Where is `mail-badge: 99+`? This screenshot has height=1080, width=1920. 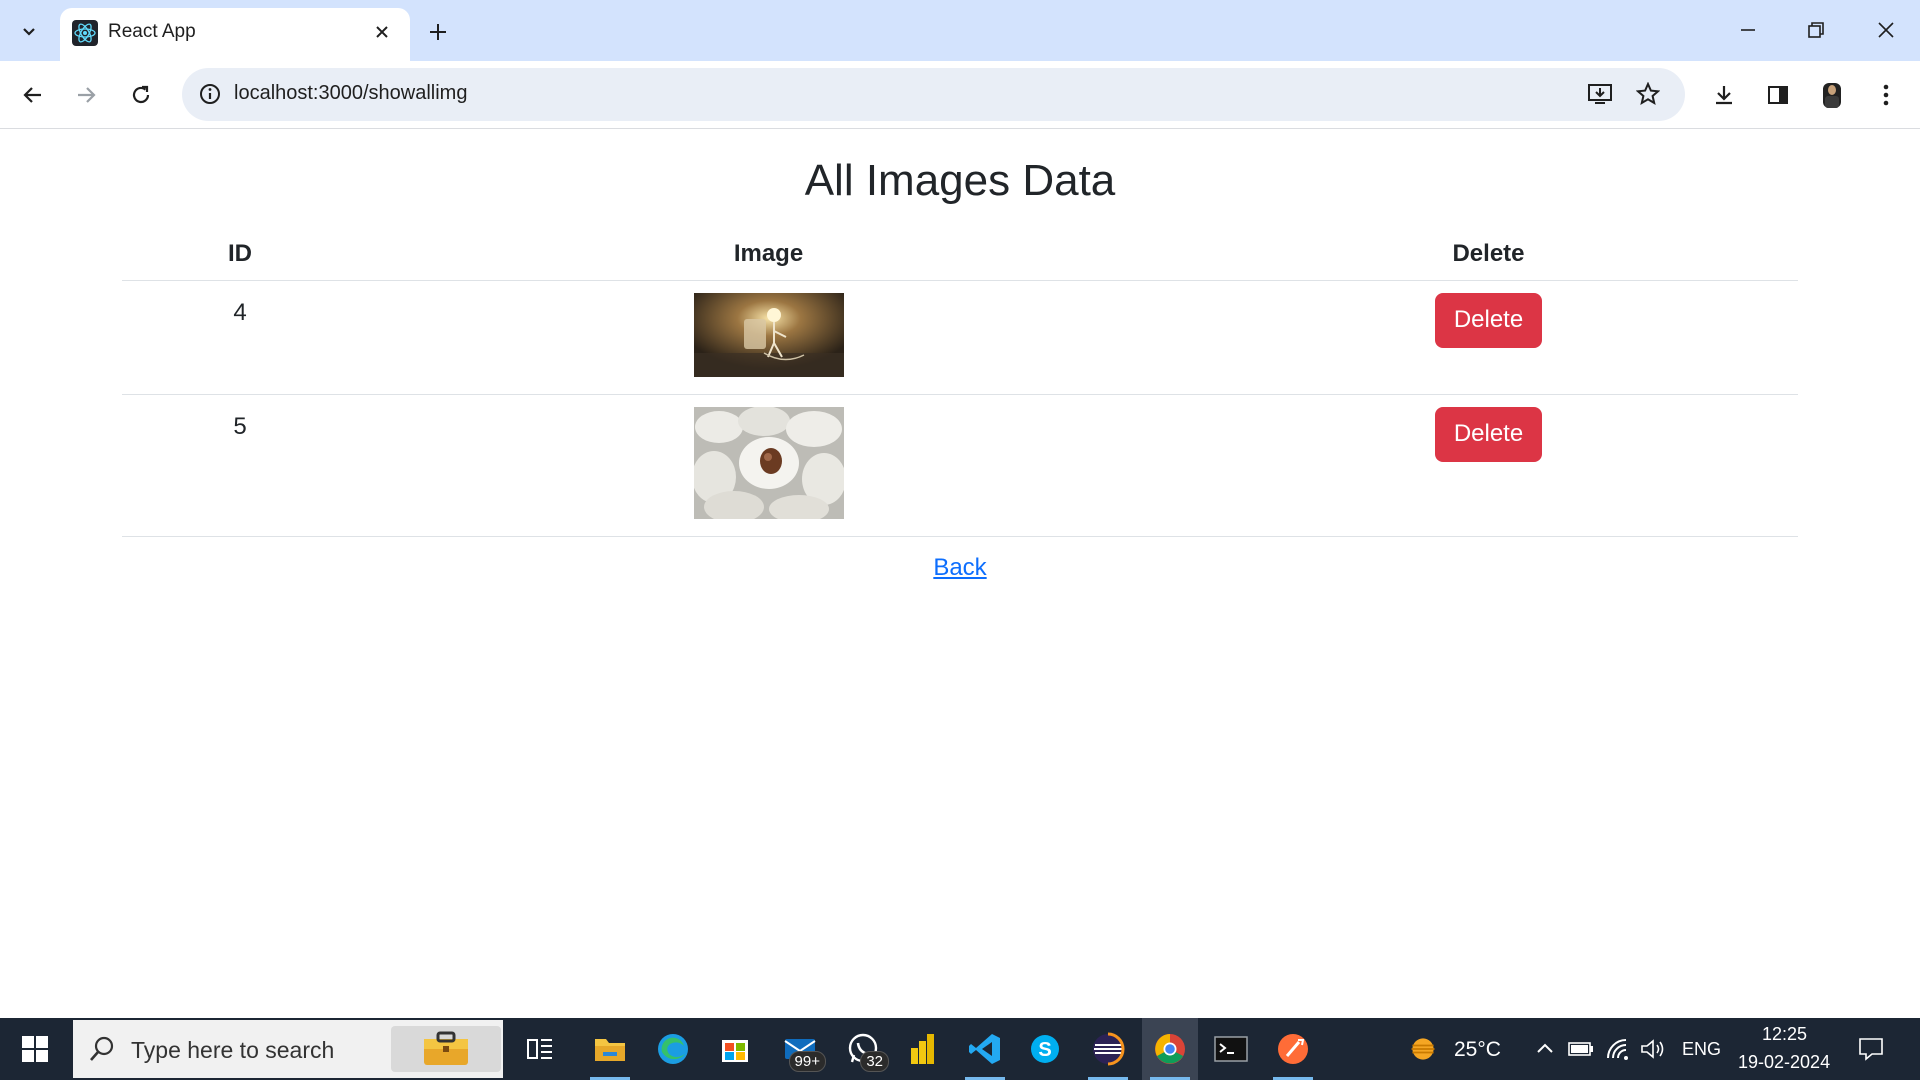 mail-badge: 99+ is located at coordinates (807, 1061).